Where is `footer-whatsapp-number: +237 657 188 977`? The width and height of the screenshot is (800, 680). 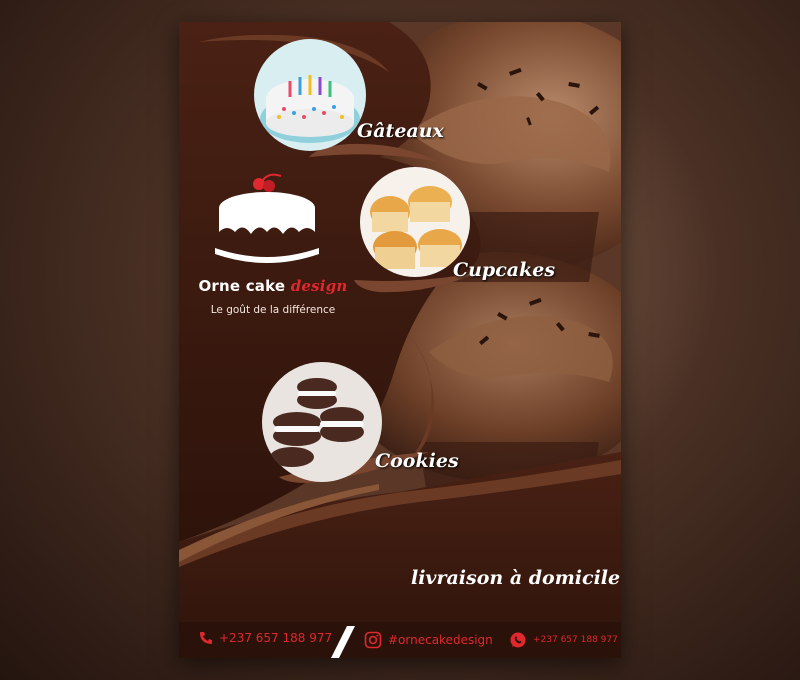 footer-whatsapp-number: +237 657 188 977 is located at coordinates (575, 640).